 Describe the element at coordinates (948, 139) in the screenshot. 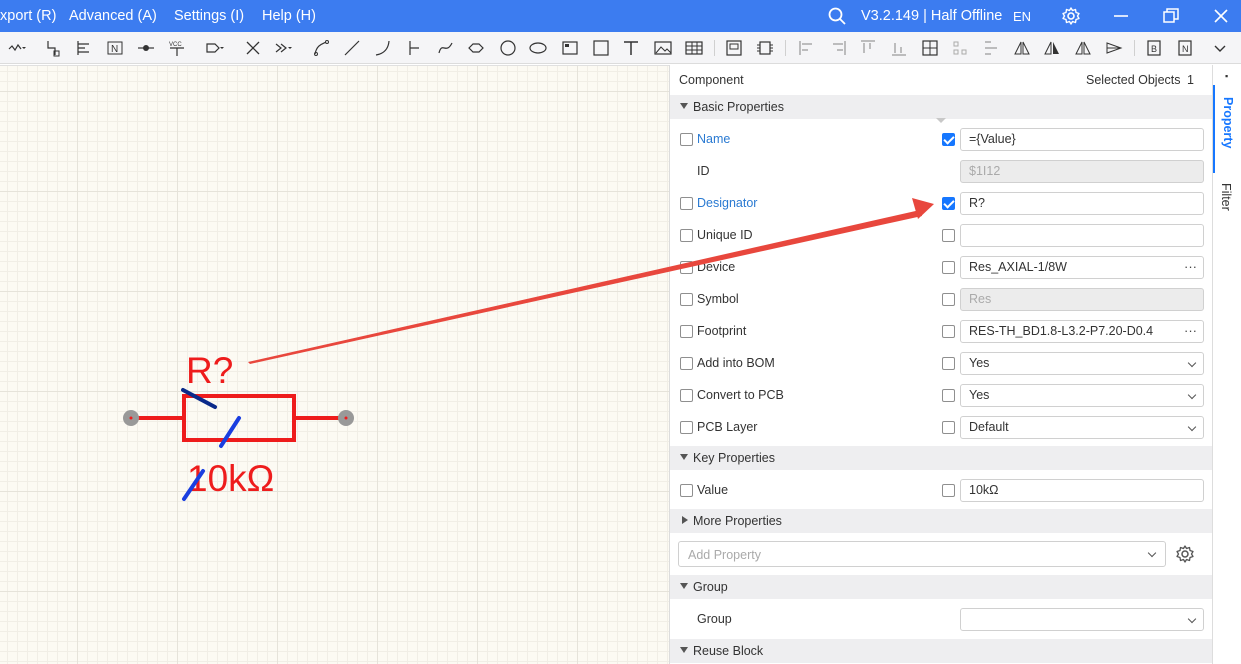

I see `name-visible-checkbox` at that location.